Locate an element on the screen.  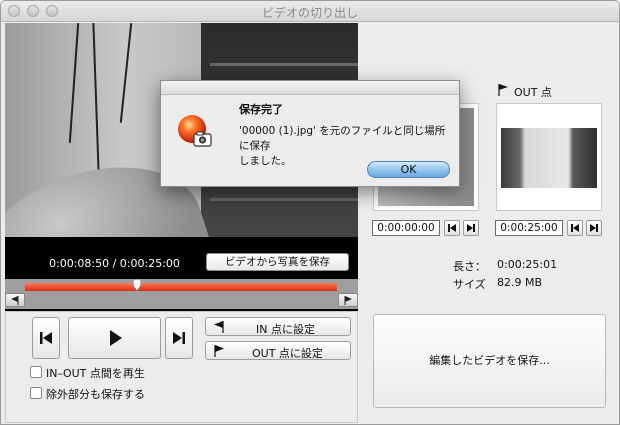
dialog-message-line1: '00000 (1).jpg' を元のファイルと同じ場所に保存 is located at coordinates (342, 138).